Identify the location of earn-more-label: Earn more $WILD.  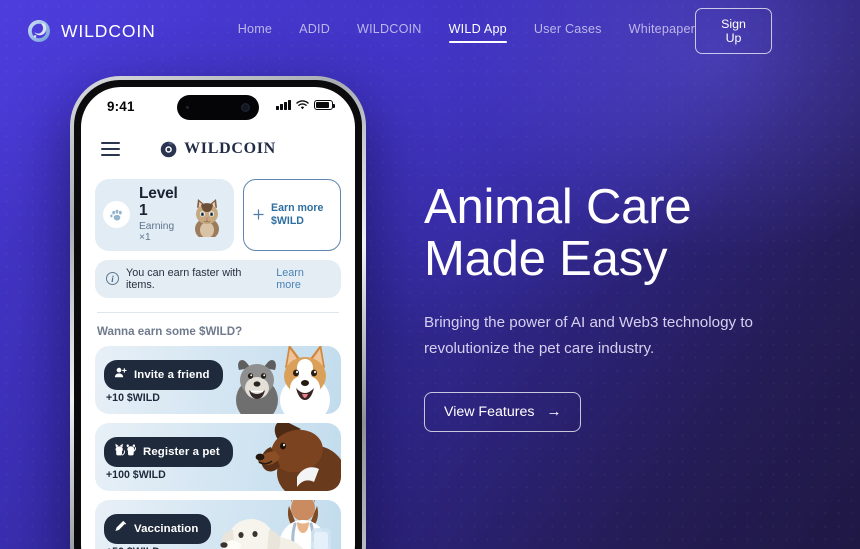
(297, 215).